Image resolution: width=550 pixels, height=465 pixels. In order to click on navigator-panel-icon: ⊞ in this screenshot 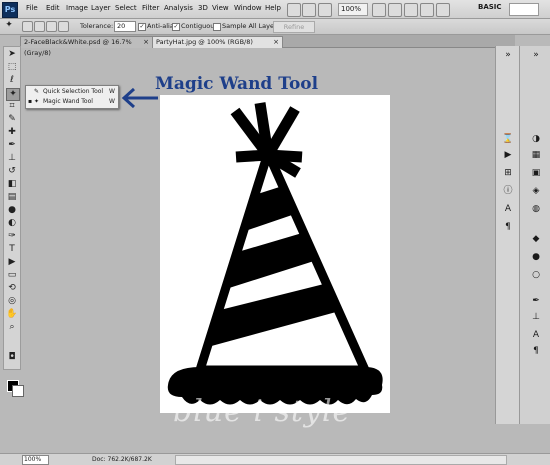, I will do `click(508, 173)`.